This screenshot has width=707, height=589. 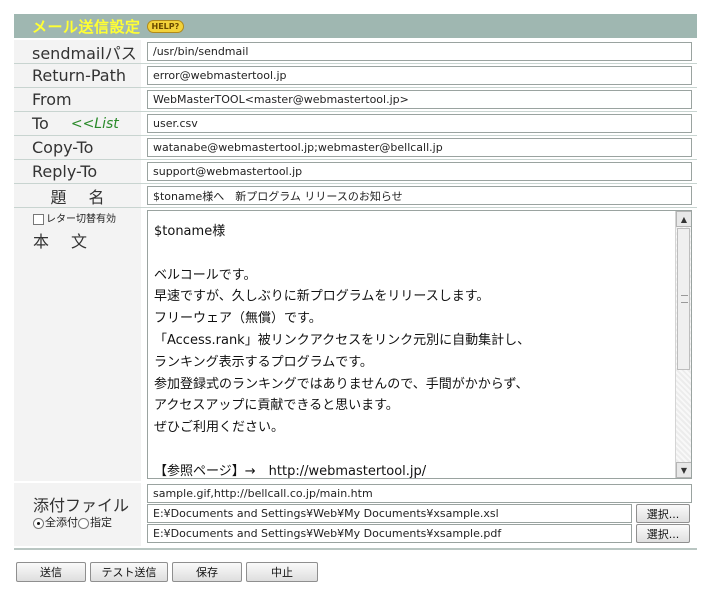 I want to click on to-row: To <<List user.csv, so click(x=355, y=124).